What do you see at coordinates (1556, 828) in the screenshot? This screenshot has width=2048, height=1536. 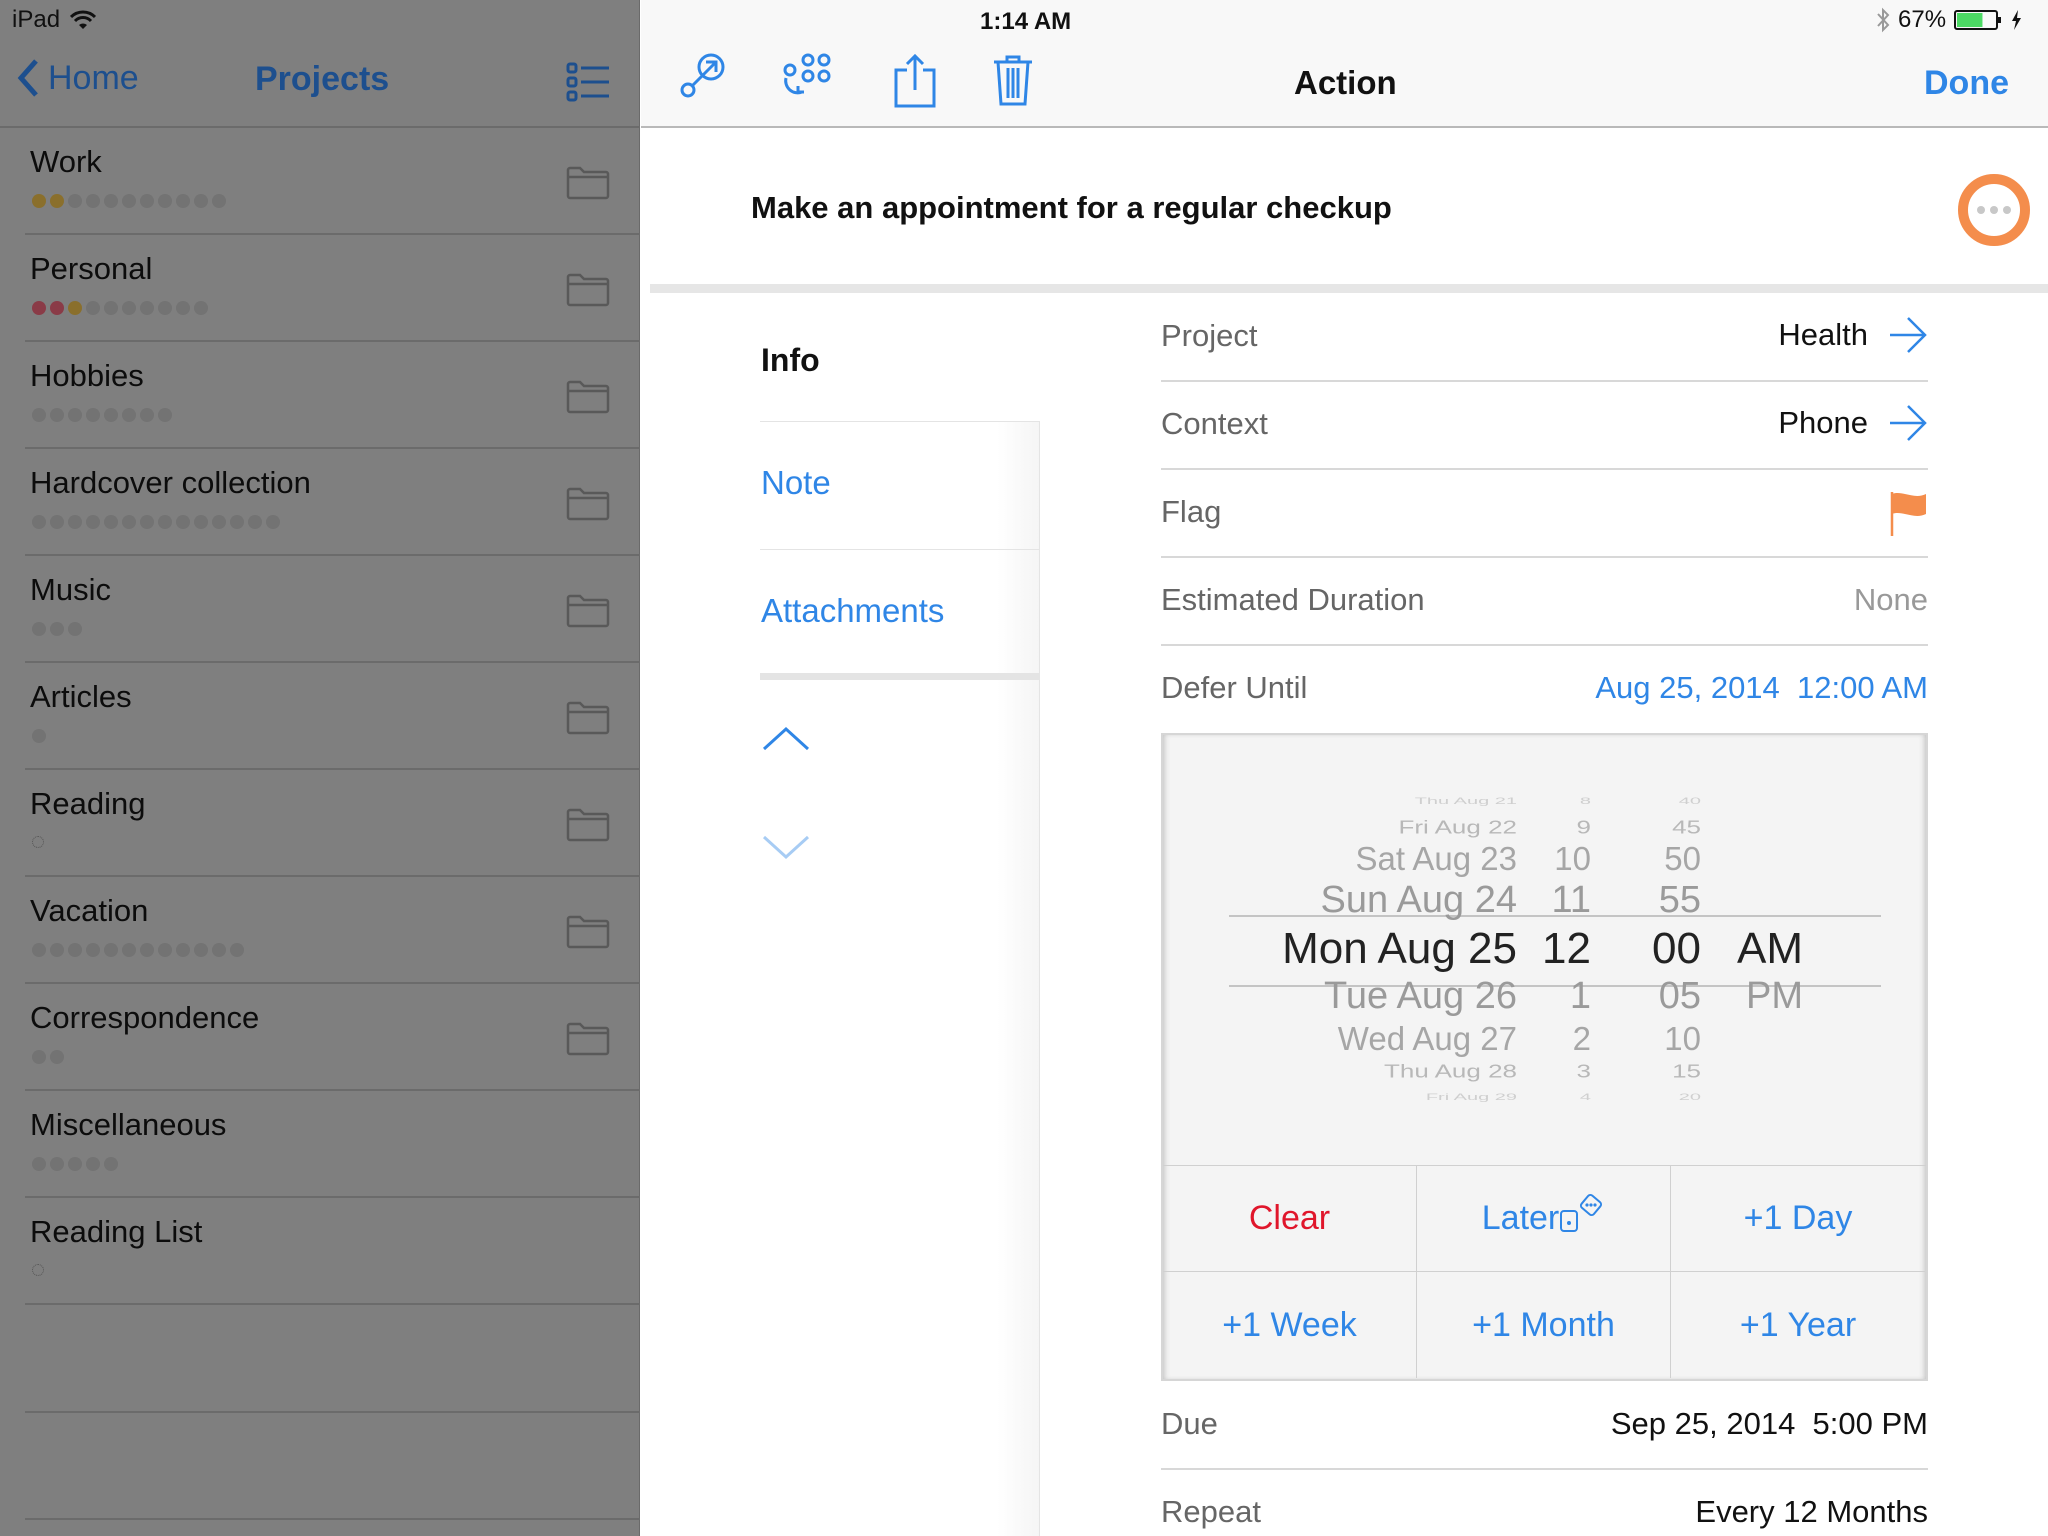 I see `picker-hour: 9` at bounding box center [1556, 828].